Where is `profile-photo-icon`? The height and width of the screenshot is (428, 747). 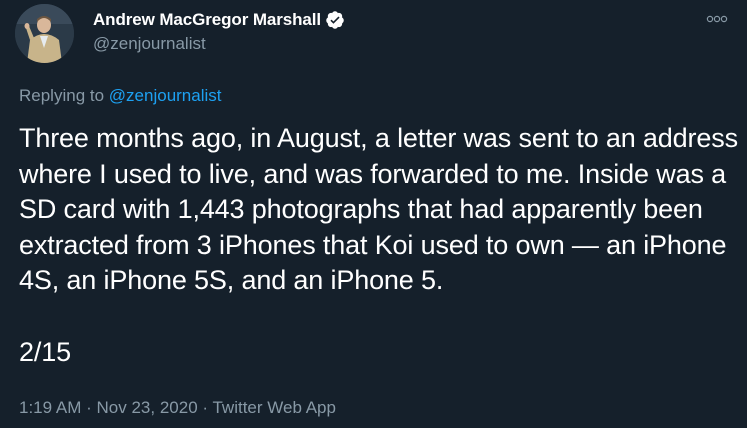
profile-photo-icon is located at coordinates (44, 33).